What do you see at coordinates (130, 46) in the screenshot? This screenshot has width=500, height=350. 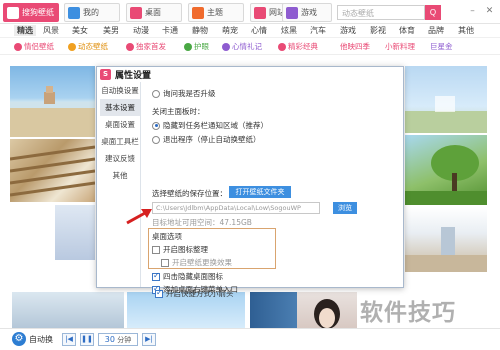 I see `star-icon` at bounding box center [130, 46].